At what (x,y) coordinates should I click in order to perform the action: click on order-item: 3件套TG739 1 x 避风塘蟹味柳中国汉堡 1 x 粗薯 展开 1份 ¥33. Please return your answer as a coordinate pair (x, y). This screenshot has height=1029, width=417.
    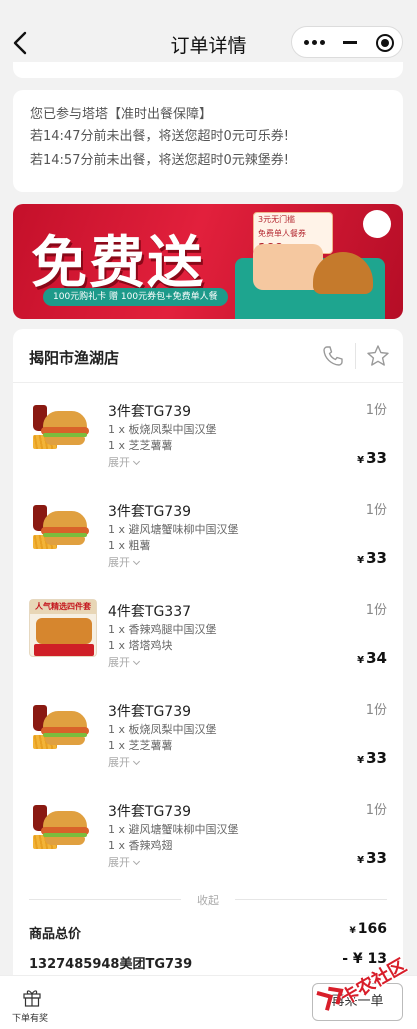
    Looking at the image, I should click on (208, 537).